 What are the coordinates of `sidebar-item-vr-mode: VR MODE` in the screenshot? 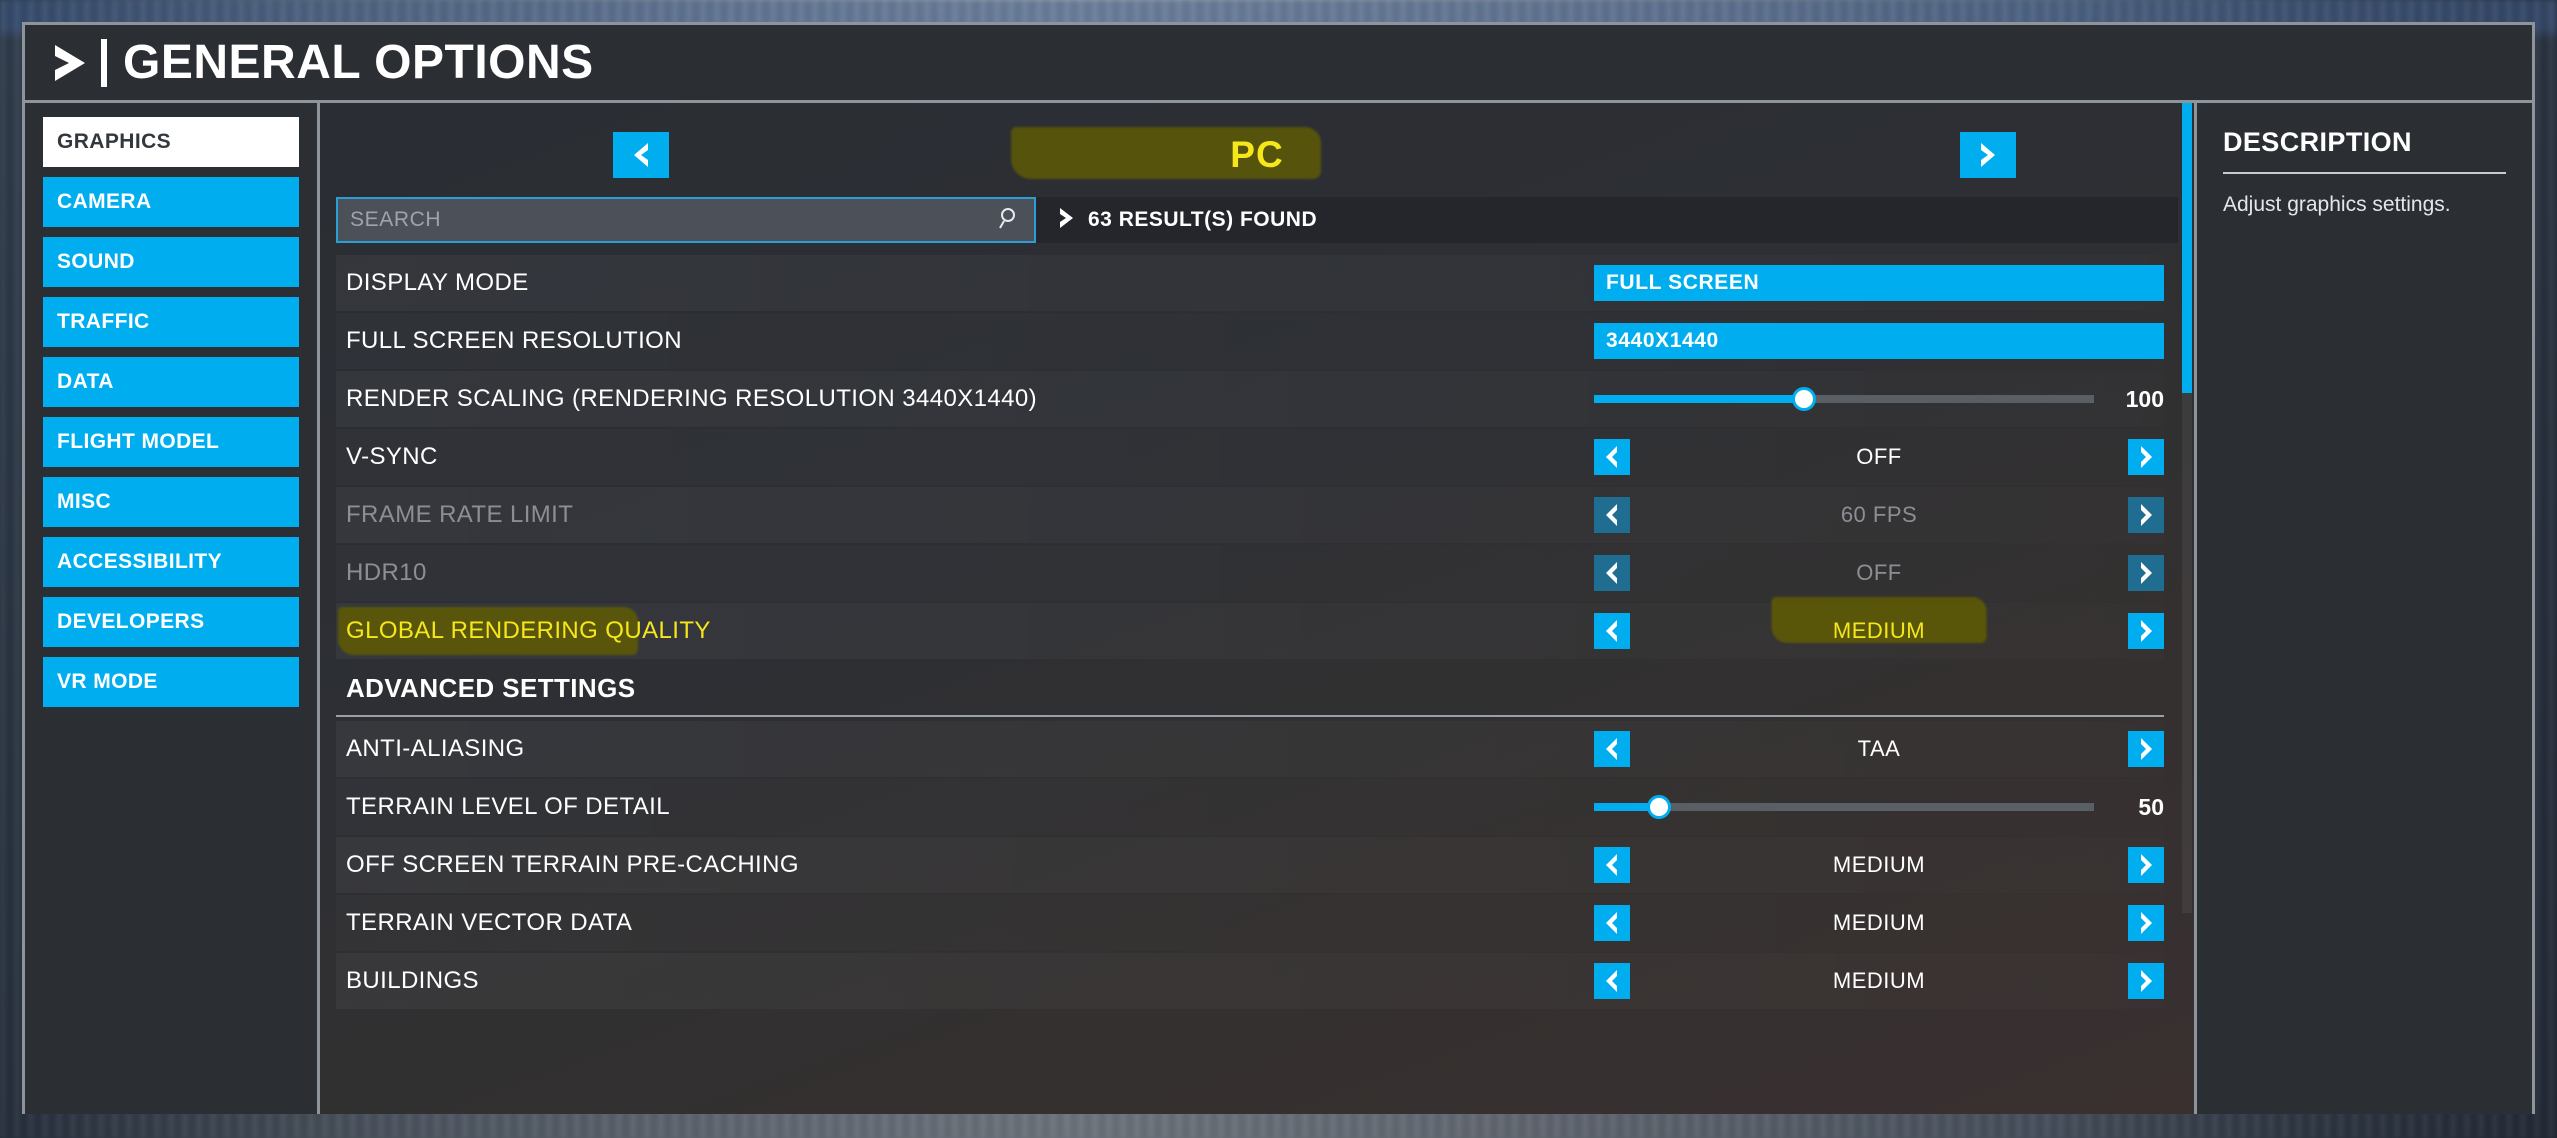 It's located at (171, 682).